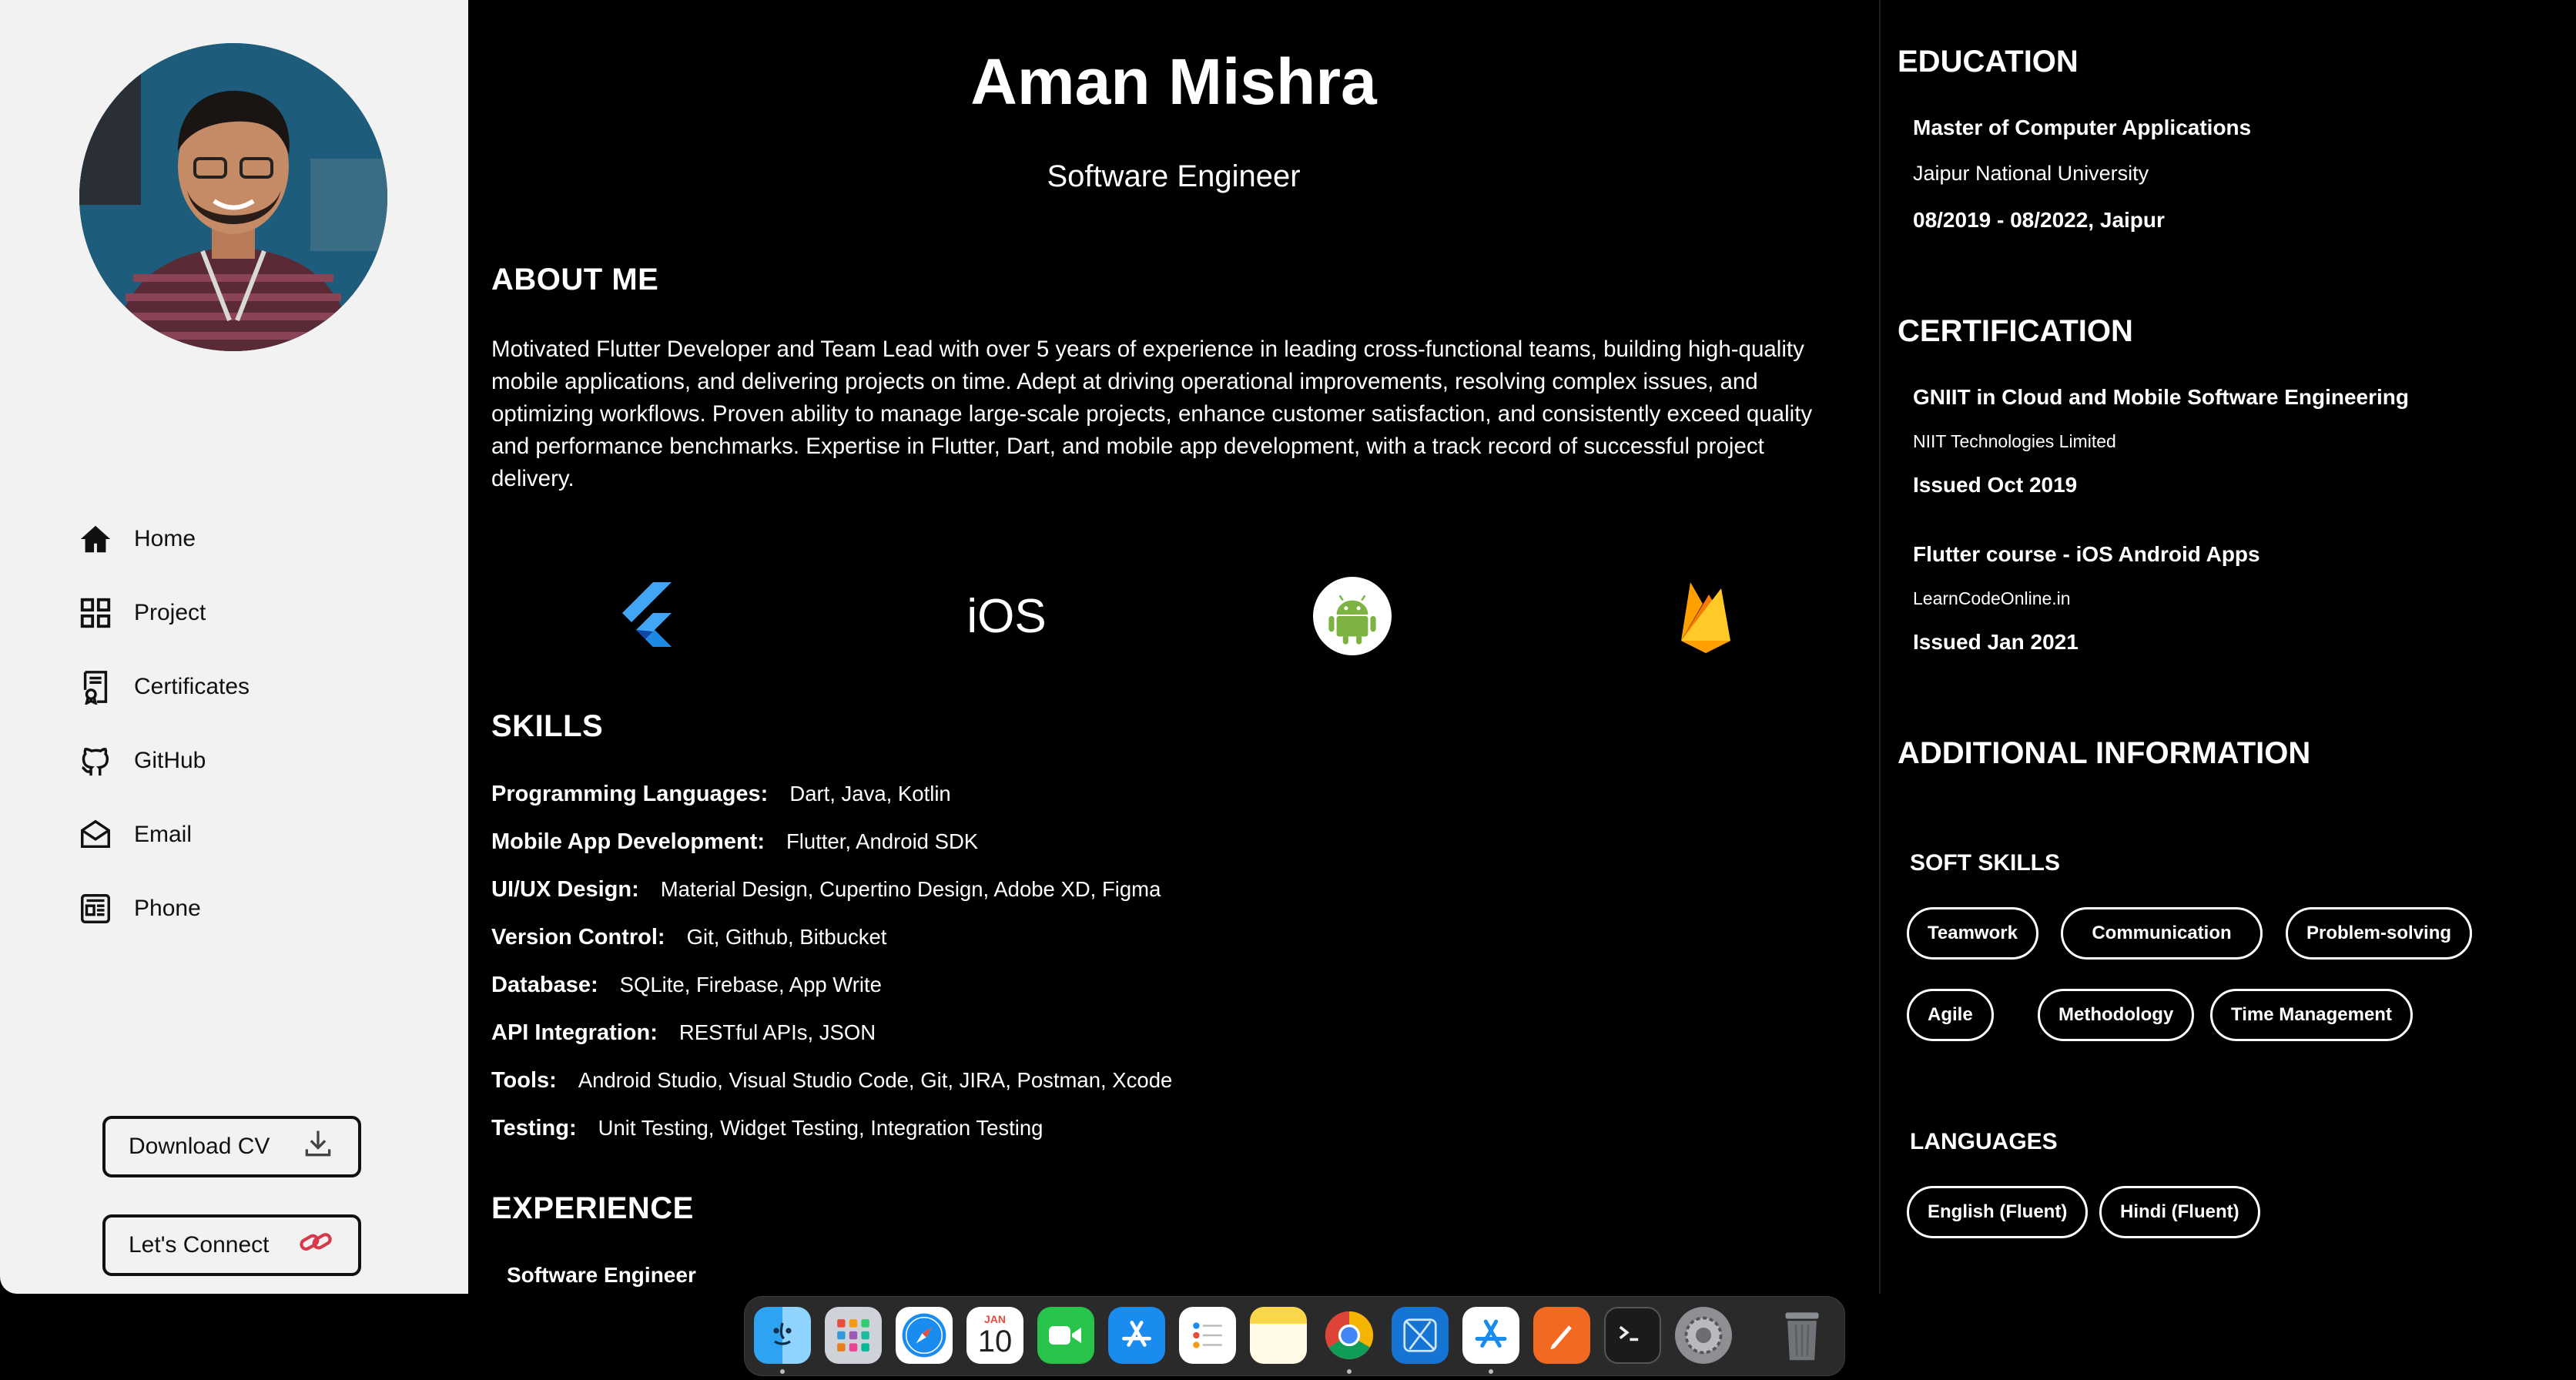 This screenshot has height=1380, width=2576. Describe the element at coordinates (1561, 1335) in the screenshot. I see `pages-icon` at that location.